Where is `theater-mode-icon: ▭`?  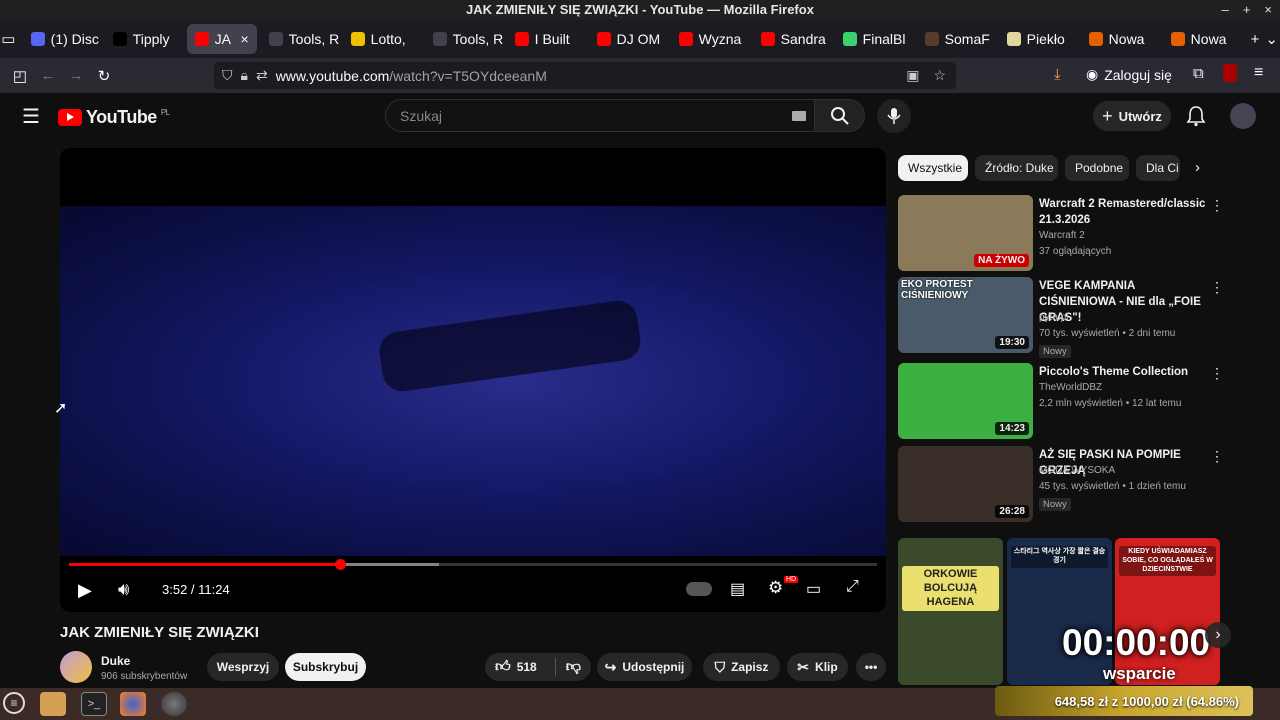 theater-mode-icon: ▭ is located at coordinates (813, 589).